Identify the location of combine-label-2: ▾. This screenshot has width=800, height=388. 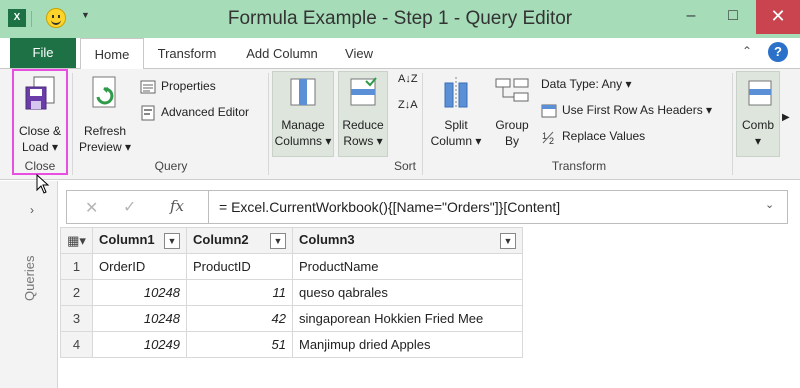
(758, 141).